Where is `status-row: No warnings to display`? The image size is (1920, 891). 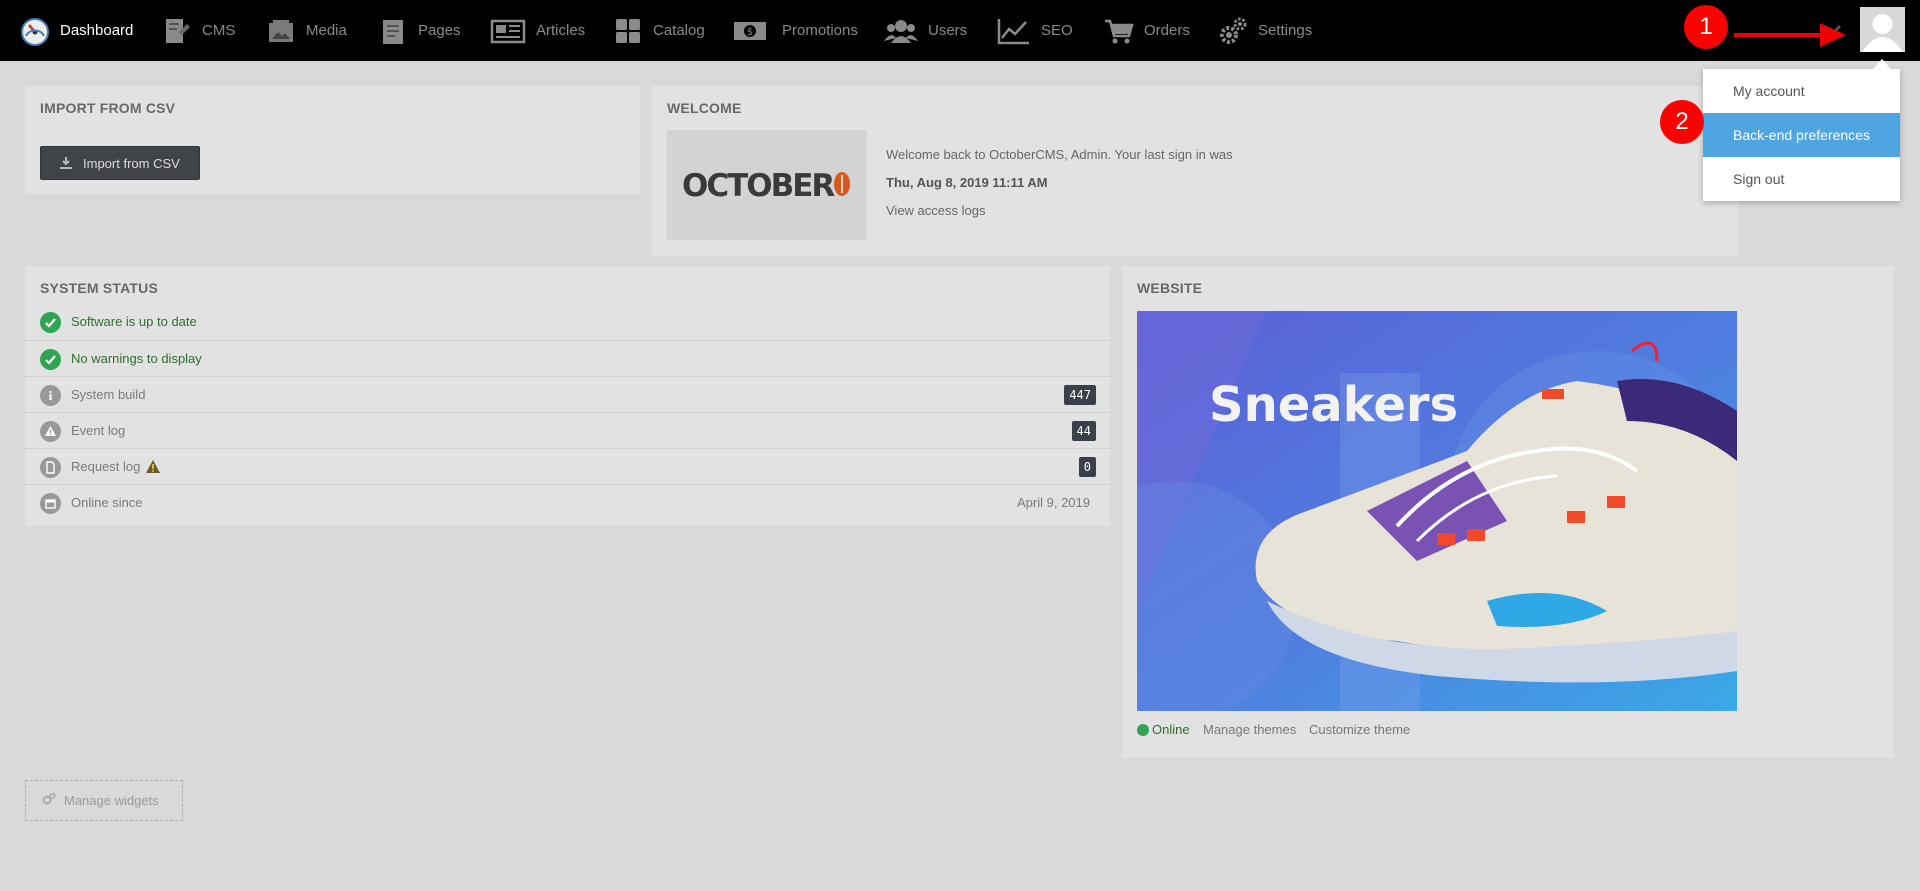 status-row: No warnings to display is located at coordinates (567, 358).